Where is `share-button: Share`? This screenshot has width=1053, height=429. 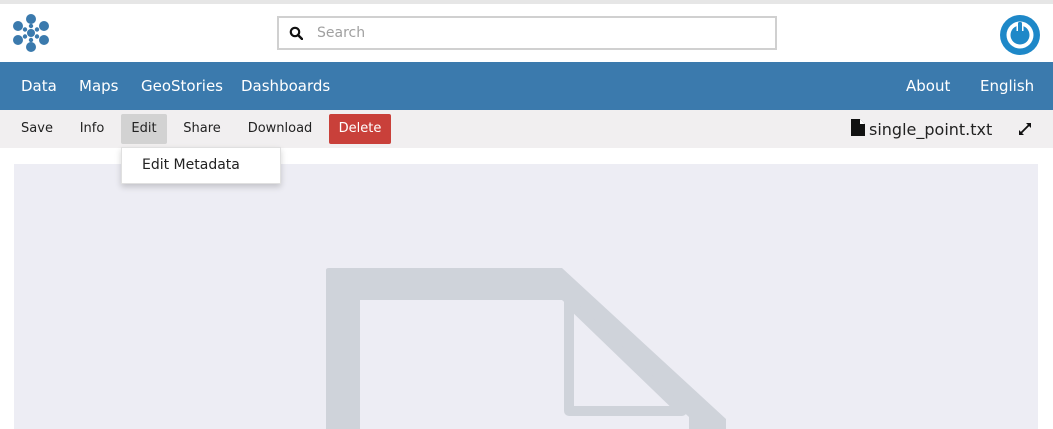
share-button: Share is located at coordinates (202, 129).